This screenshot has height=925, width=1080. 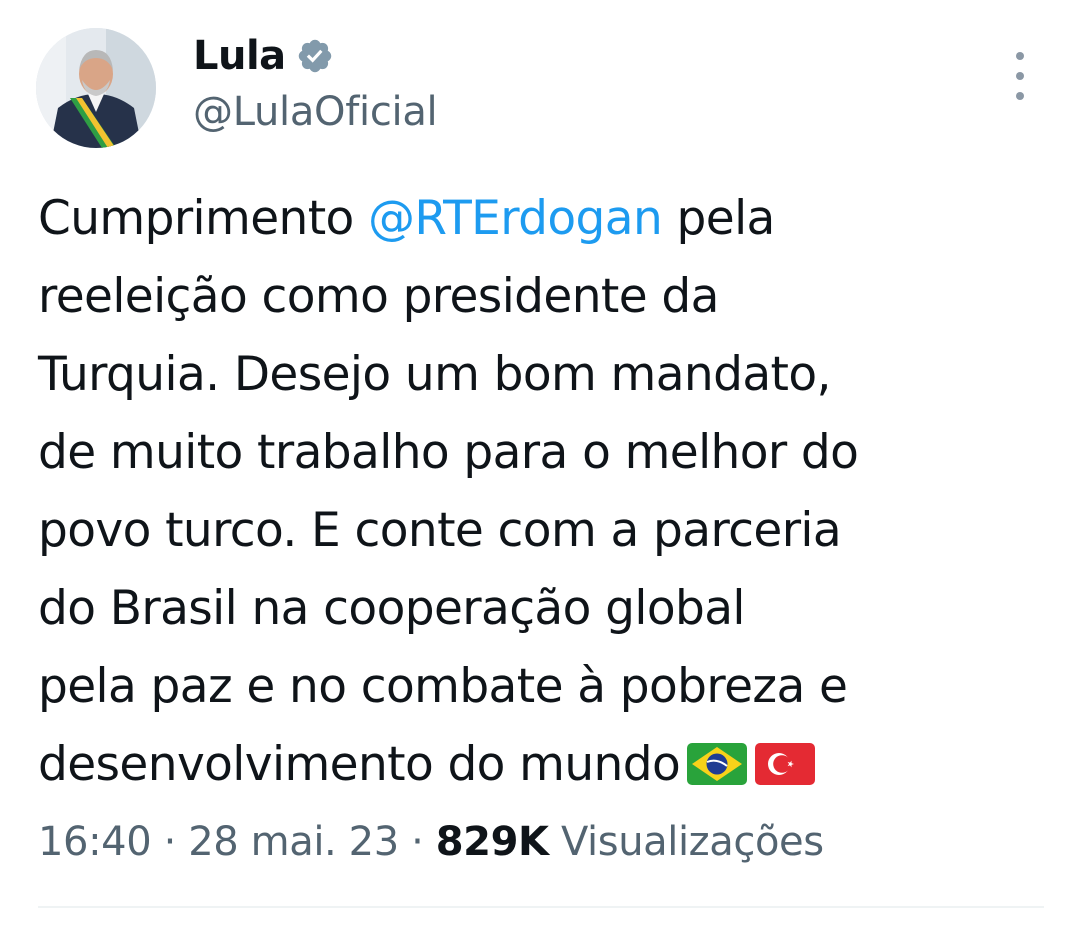 I want to click on tweet-text-line: povo turco. E conte com a parceria, so click(x=440, y=530).